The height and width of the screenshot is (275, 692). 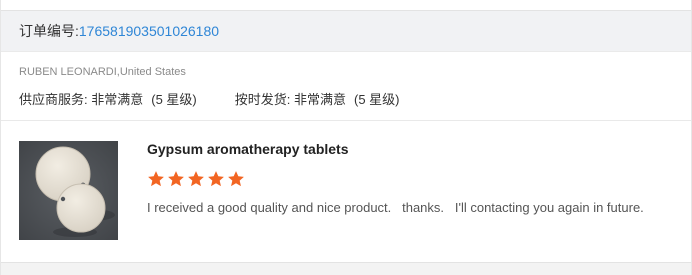 What do you see at coordinates (68, 72) in the screenshot?
I see `buyer-name: RUBEN LEONARDI` at bounding box center [68, 72].